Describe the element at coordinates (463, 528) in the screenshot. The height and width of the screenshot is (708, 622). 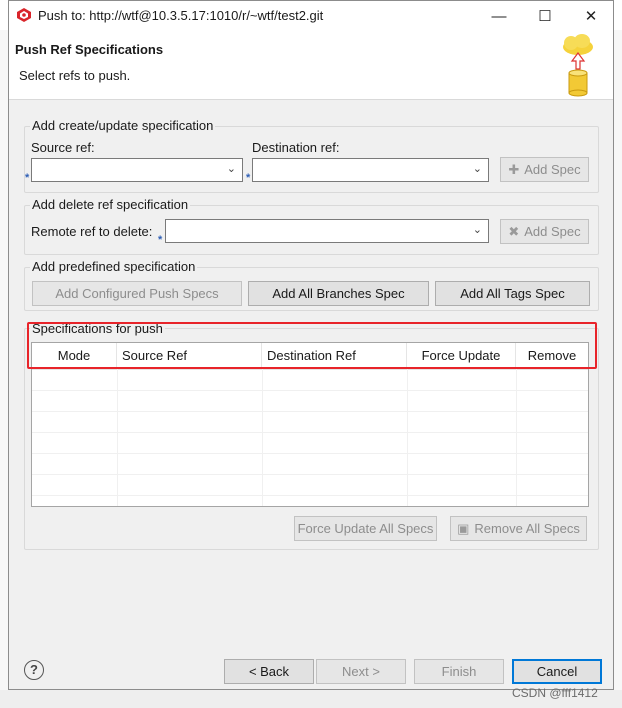
I see `remove-icon: ▣` at that location.